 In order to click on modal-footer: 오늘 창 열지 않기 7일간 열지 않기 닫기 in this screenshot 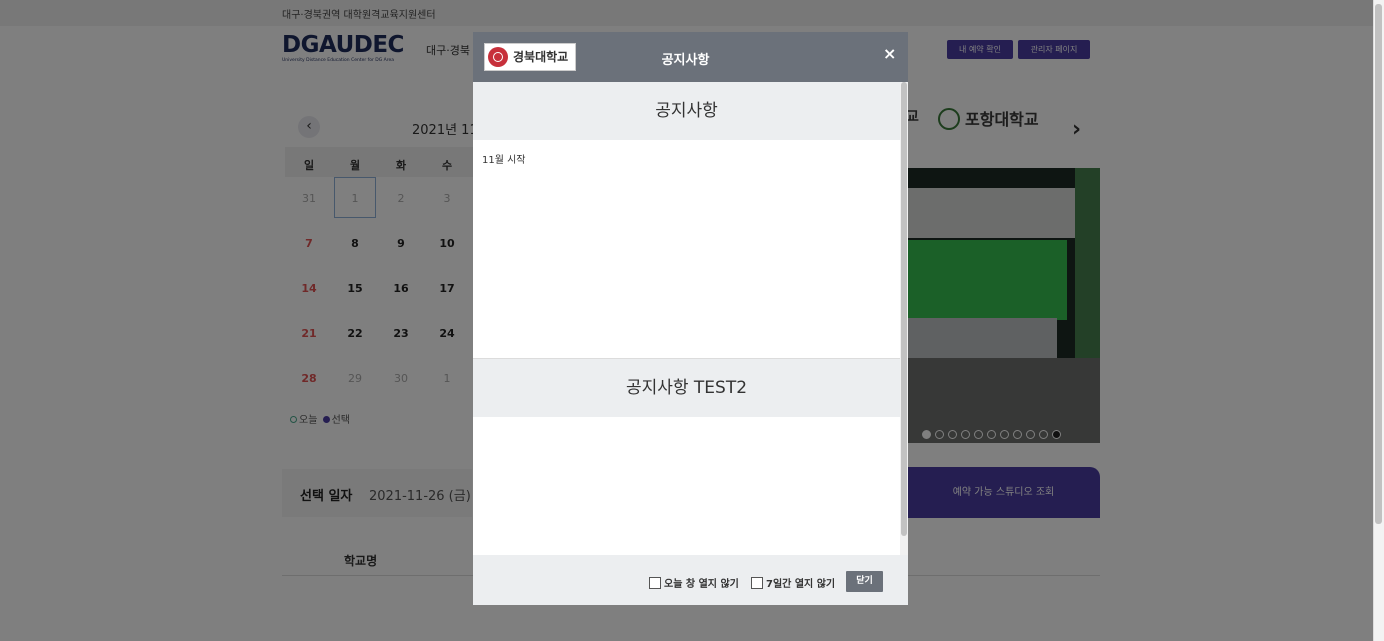, I will do `click(690, 580)`.